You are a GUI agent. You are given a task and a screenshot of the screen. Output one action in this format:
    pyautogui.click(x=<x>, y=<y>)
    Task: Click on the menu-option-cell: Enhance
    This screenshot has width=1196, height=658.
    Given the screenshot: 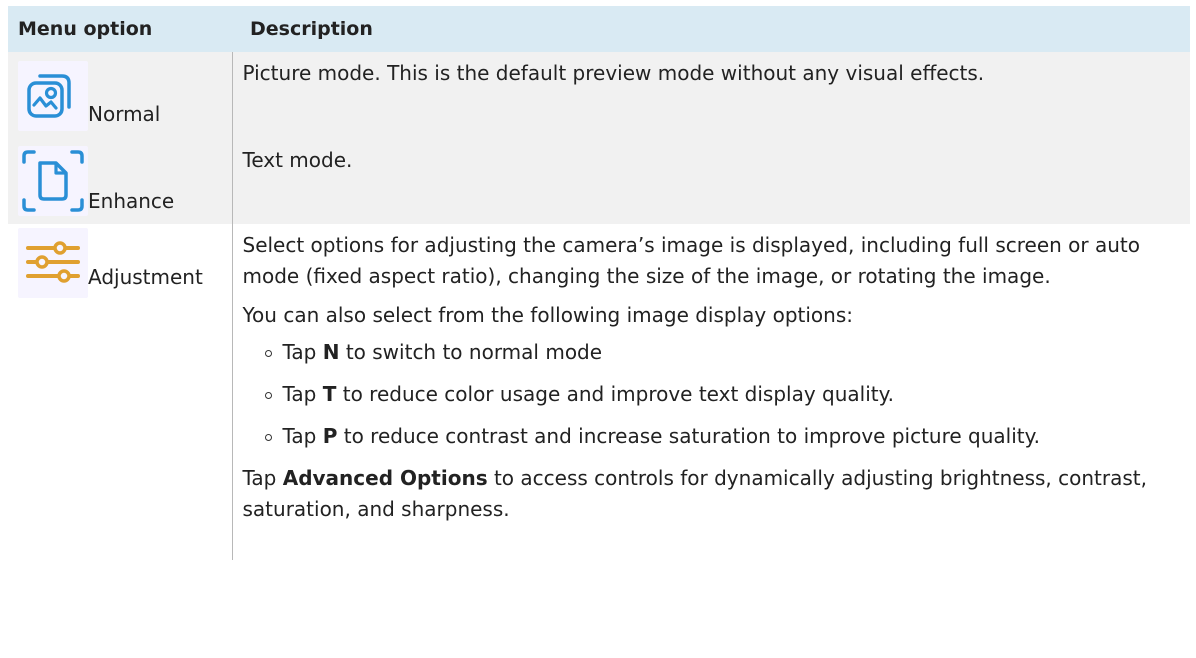 What is the action you would take?
    pyautogui.click(x=120, y=181)
    